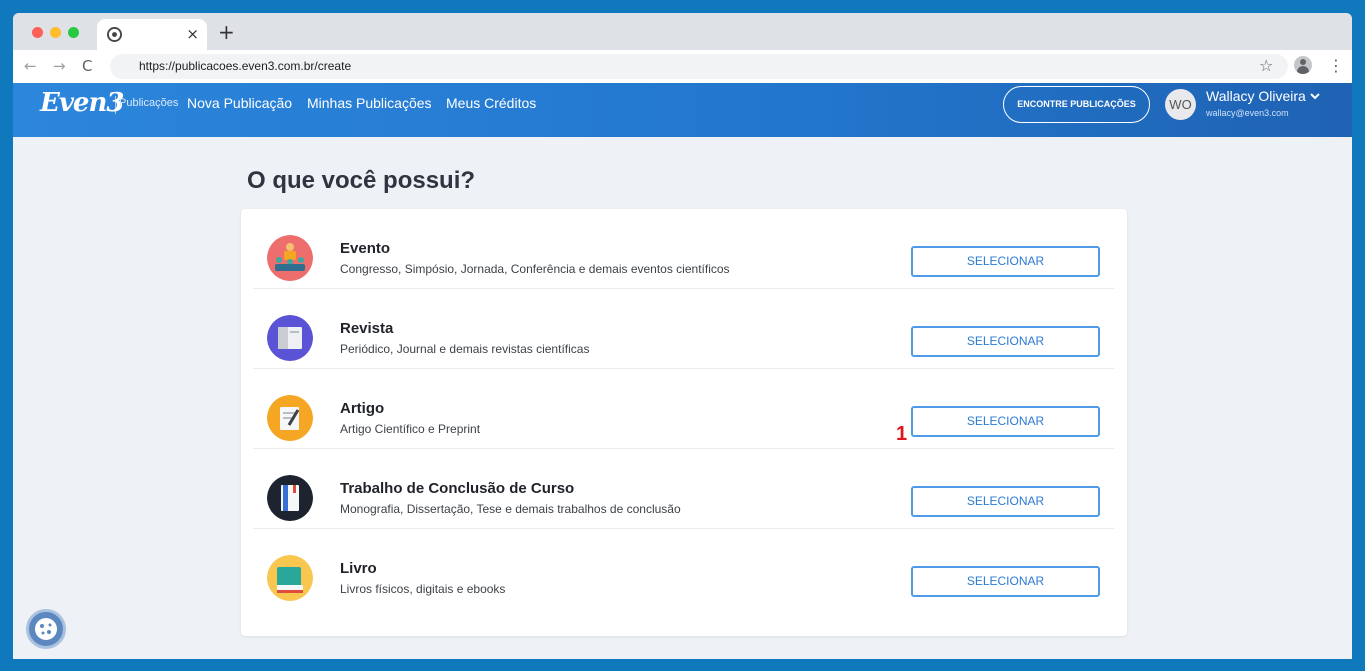  I want to click on item-description: Artigo Científico e Preprint, so click(410, 429).